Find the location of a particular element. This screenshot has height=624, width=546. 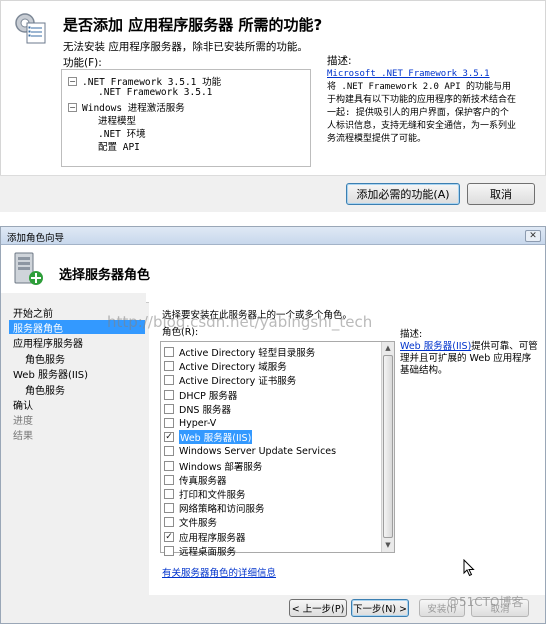

role-label: DHCP 服务器 is located at coordinates (208, 396).